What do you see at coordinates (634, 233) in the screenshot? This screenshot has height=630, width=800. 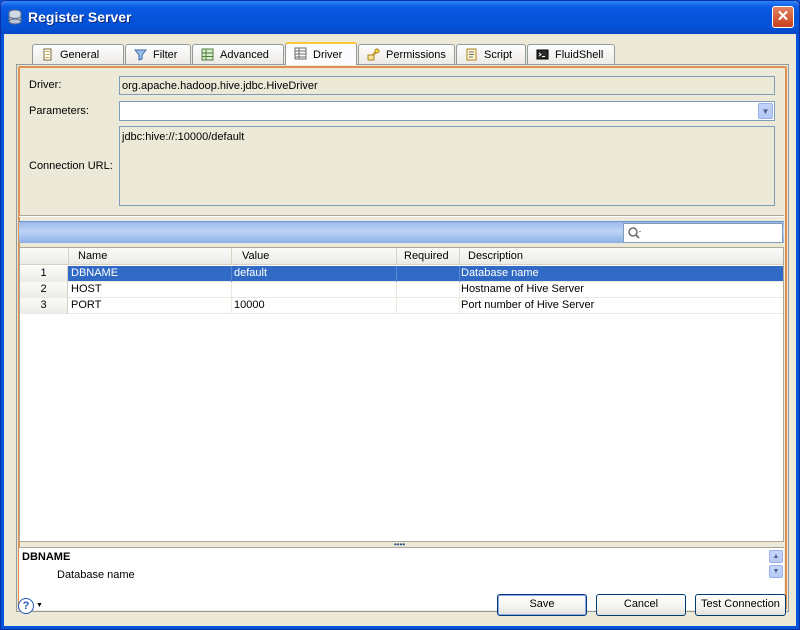 I see `search-icon` at bounding box center [634, 233].